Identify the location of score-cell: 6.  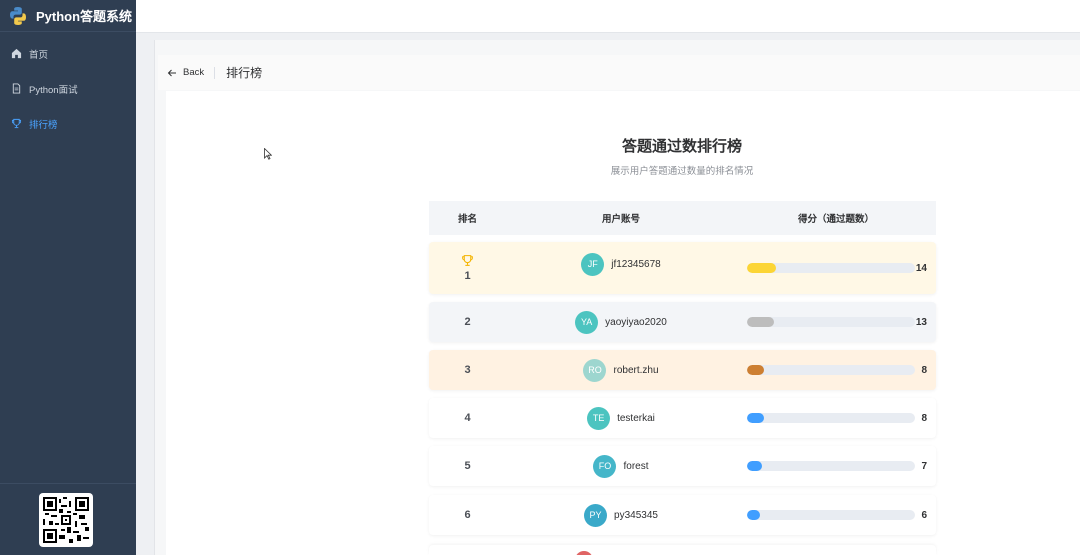
(836, 515).